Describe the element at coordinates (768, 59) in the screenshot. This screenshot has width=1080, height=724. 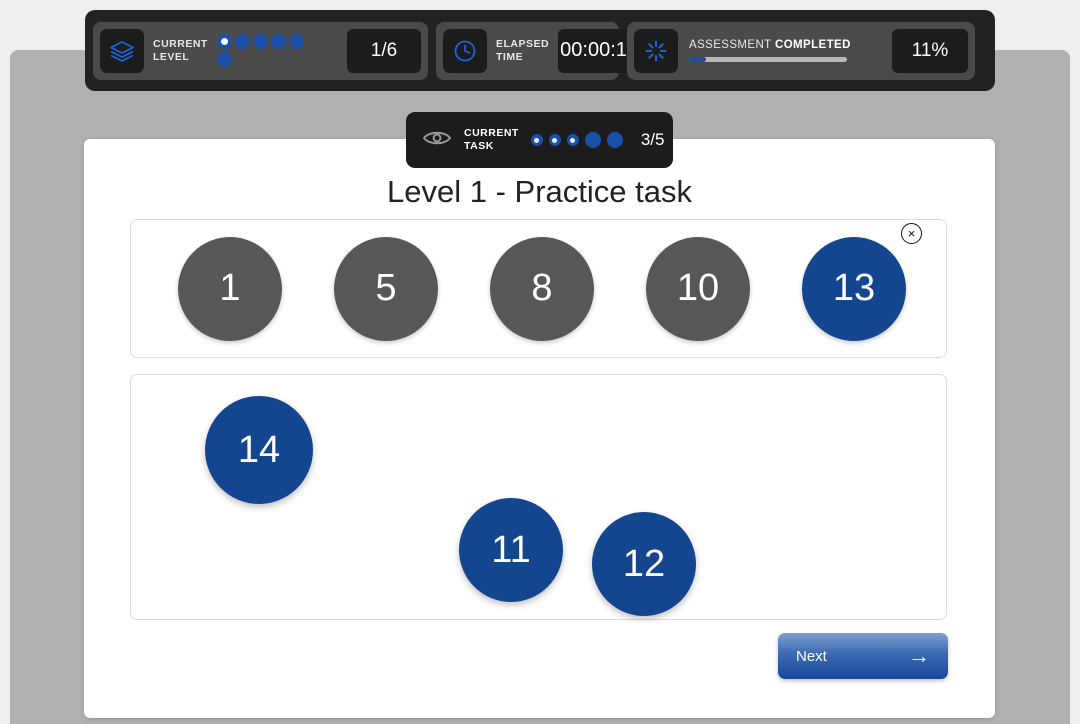
I see `assessment-progress-track` at that location.